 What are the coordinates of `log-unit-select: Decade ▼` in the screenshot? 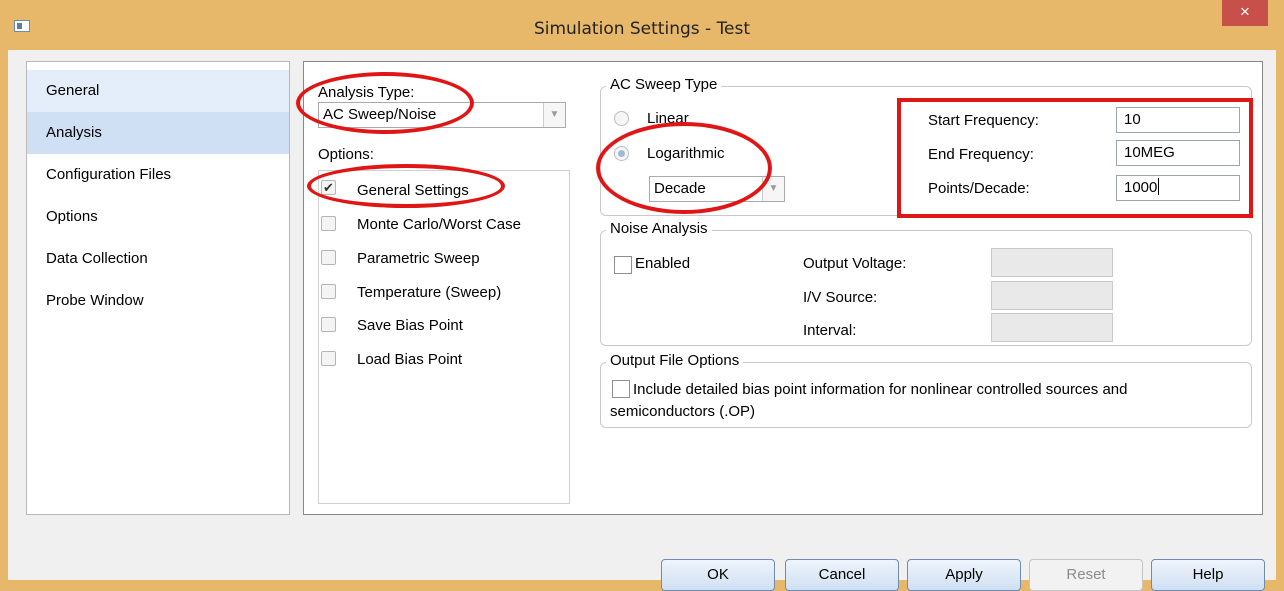 It's located at (717, 189).